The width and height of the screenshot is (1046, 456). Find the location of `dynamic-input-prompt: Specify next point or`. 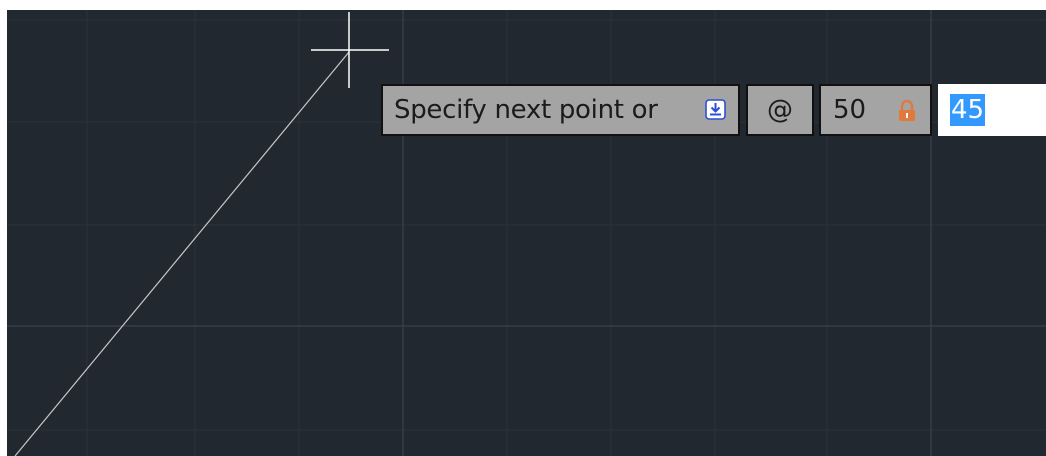

dynamic-input-prompt: Specify next point or is located at coordinates (560, 110).